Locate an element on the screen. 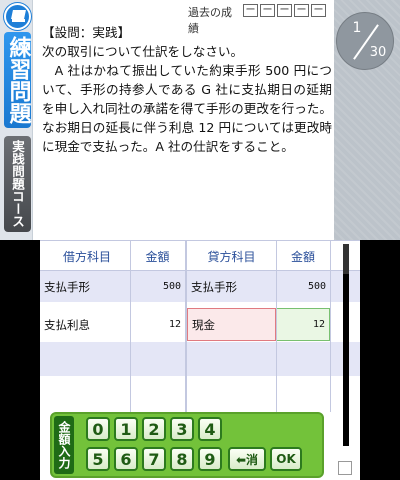  checkbox is located at coordinates (345, 468).